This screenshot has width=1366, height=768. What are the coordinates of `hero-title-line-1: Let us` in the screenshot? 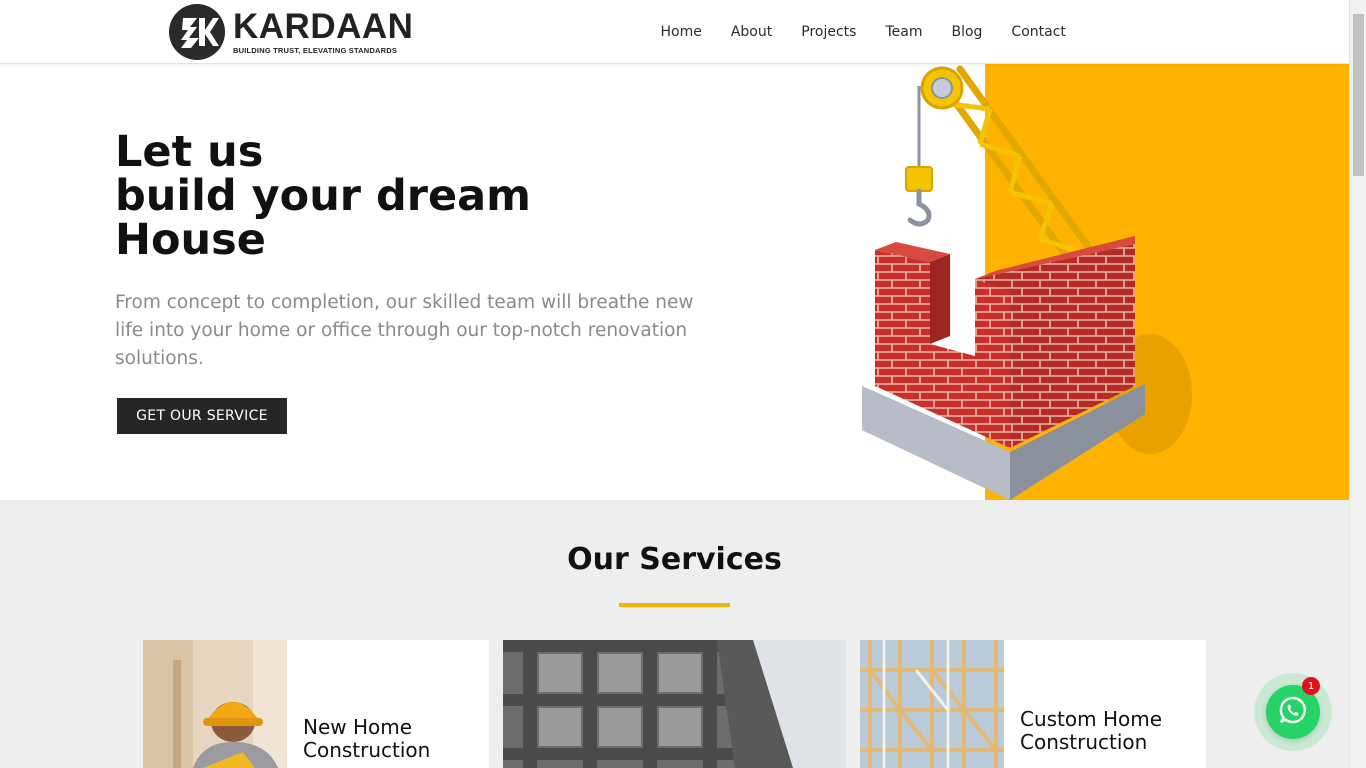 It's located at (189, 152).